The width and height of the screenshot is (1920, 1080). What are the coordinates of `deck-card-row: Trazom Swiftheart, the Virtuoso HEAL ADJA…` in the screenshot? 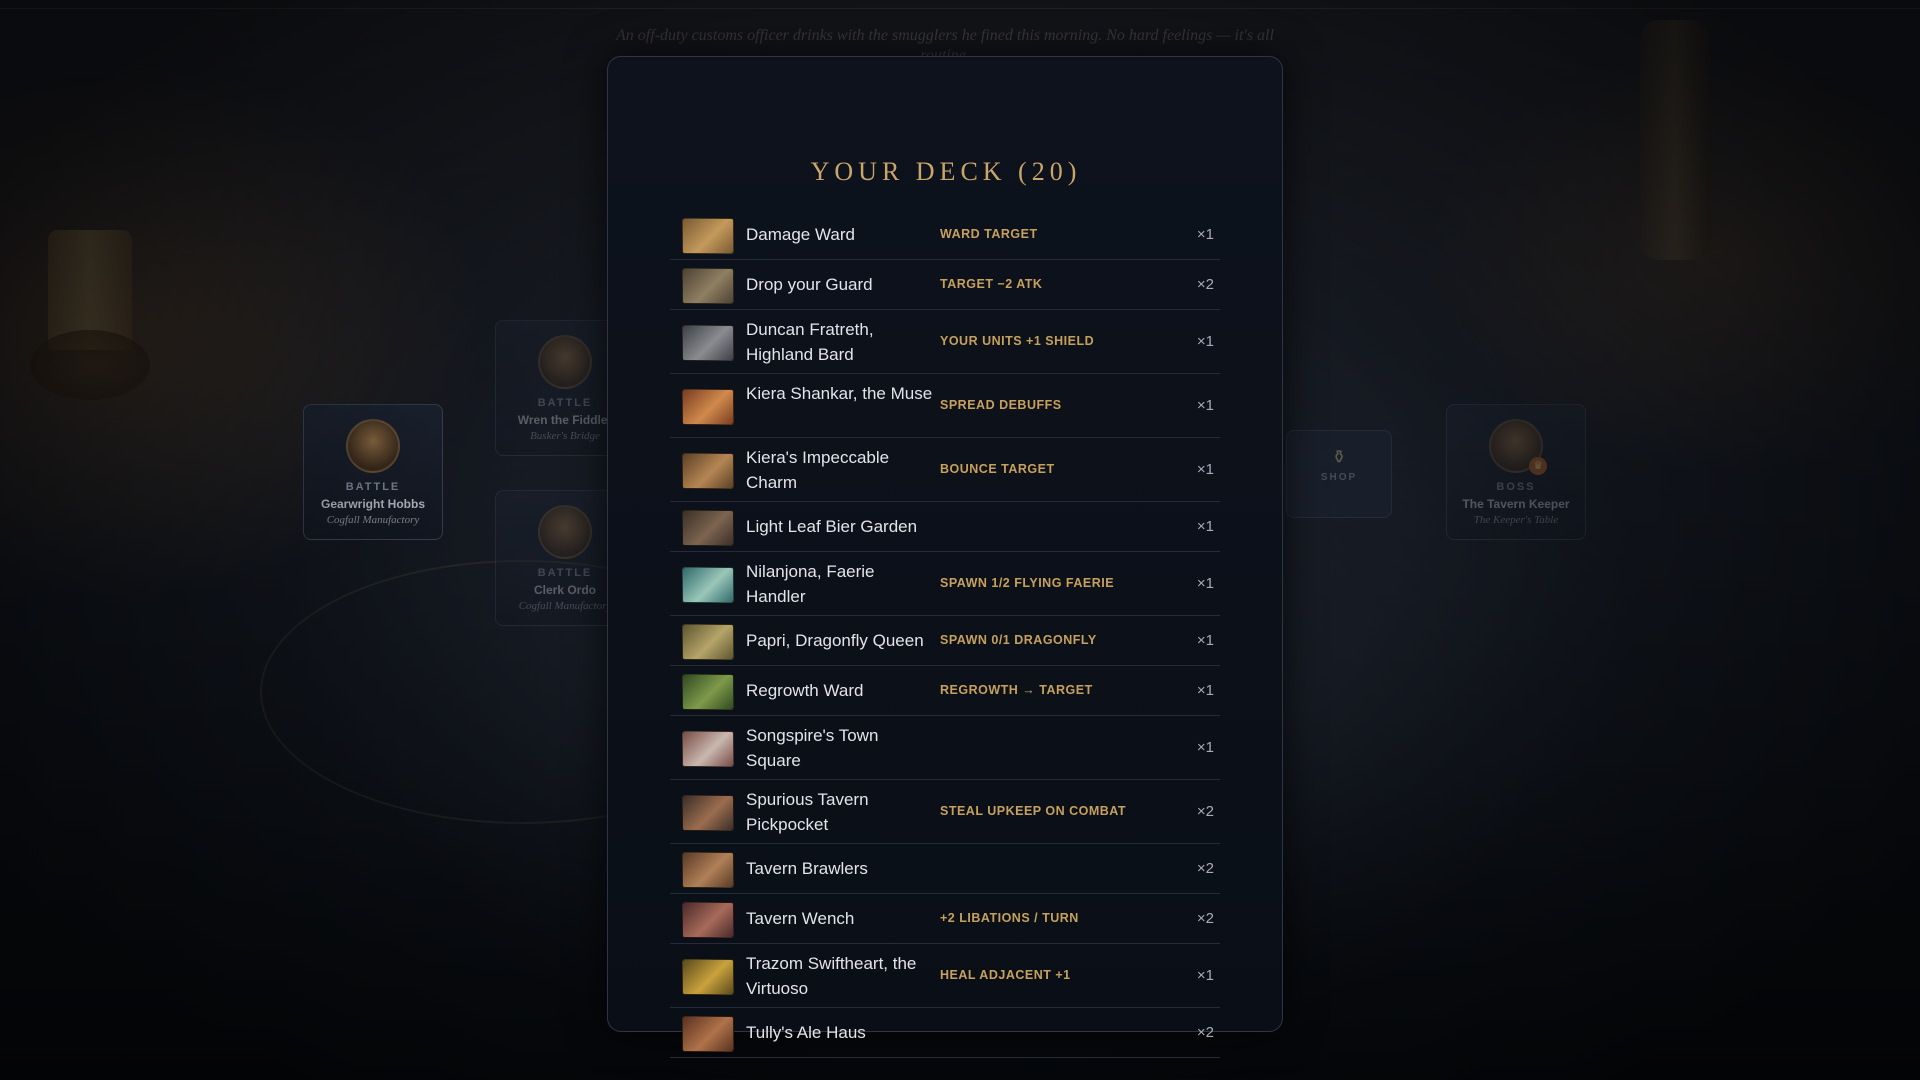 It's located at (945, 976).